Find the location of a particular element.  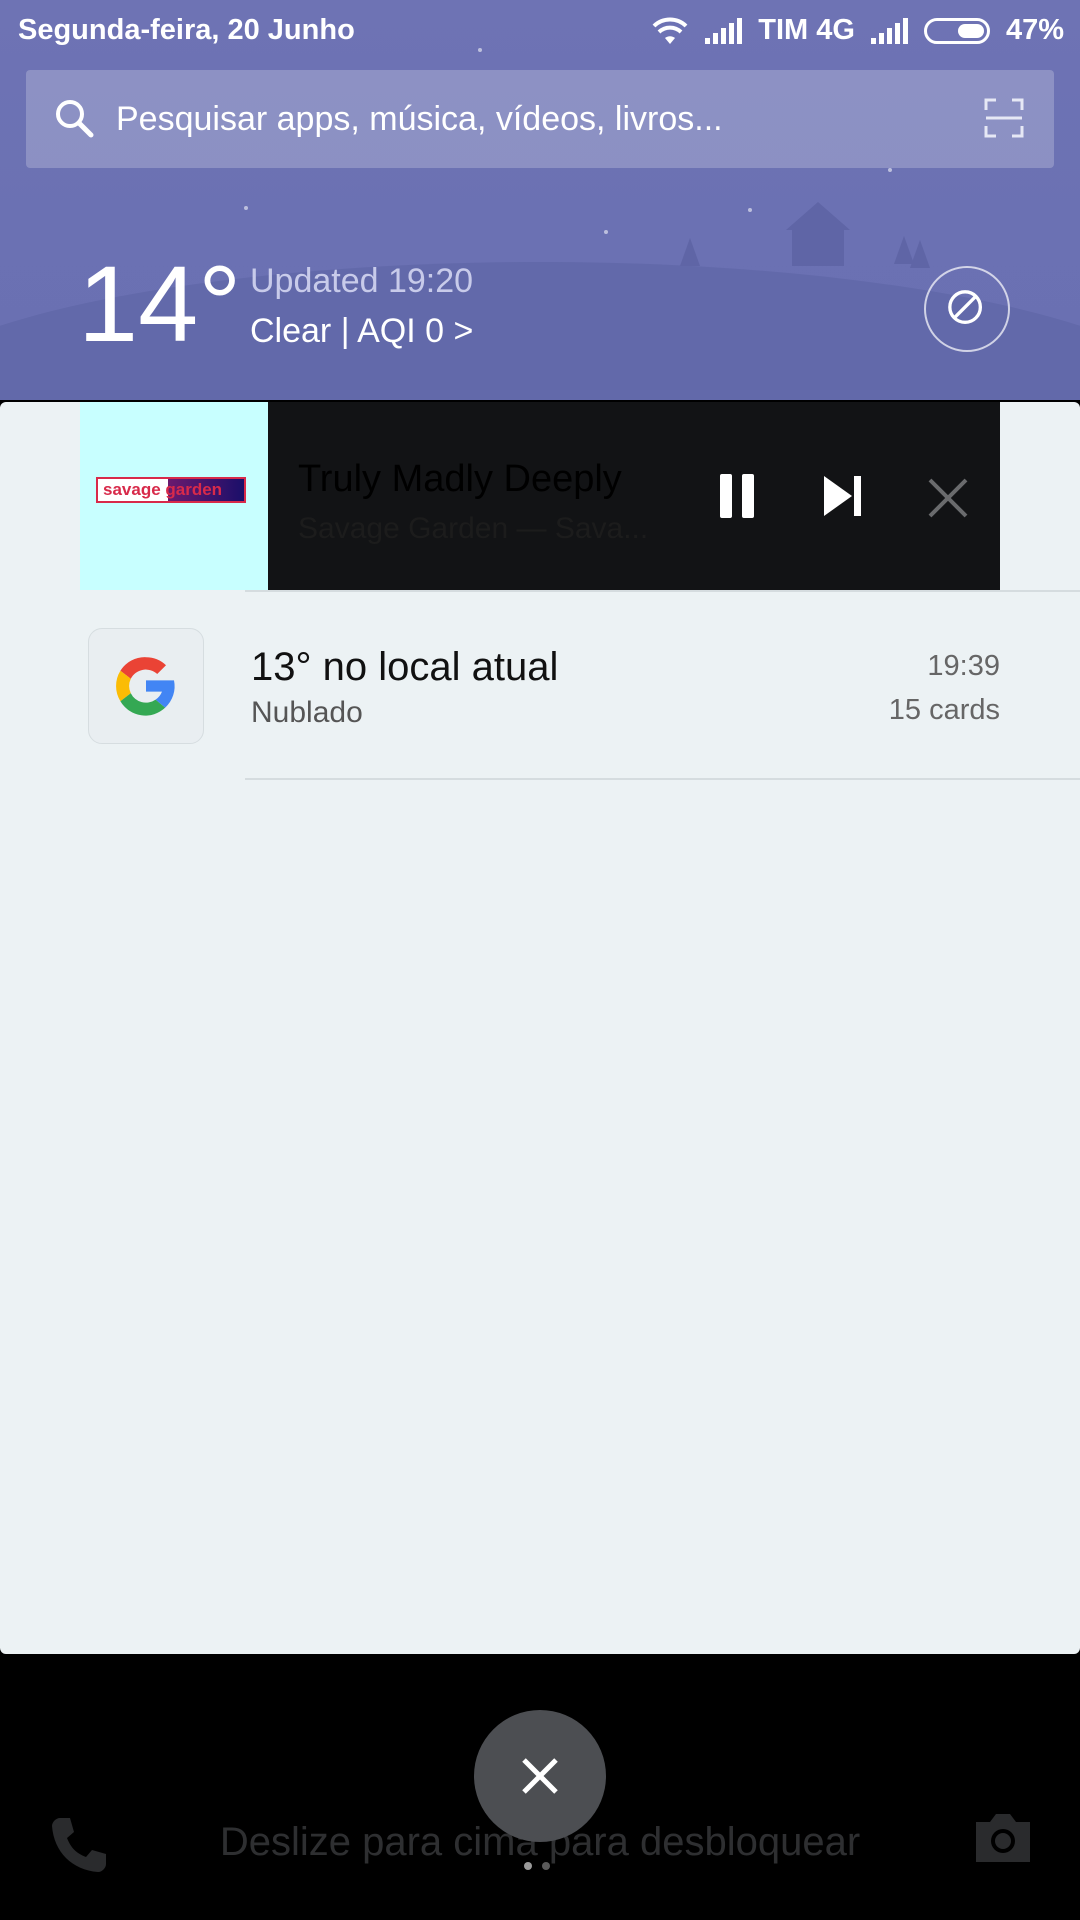

pause-icon is located at coordinates (726, 496).